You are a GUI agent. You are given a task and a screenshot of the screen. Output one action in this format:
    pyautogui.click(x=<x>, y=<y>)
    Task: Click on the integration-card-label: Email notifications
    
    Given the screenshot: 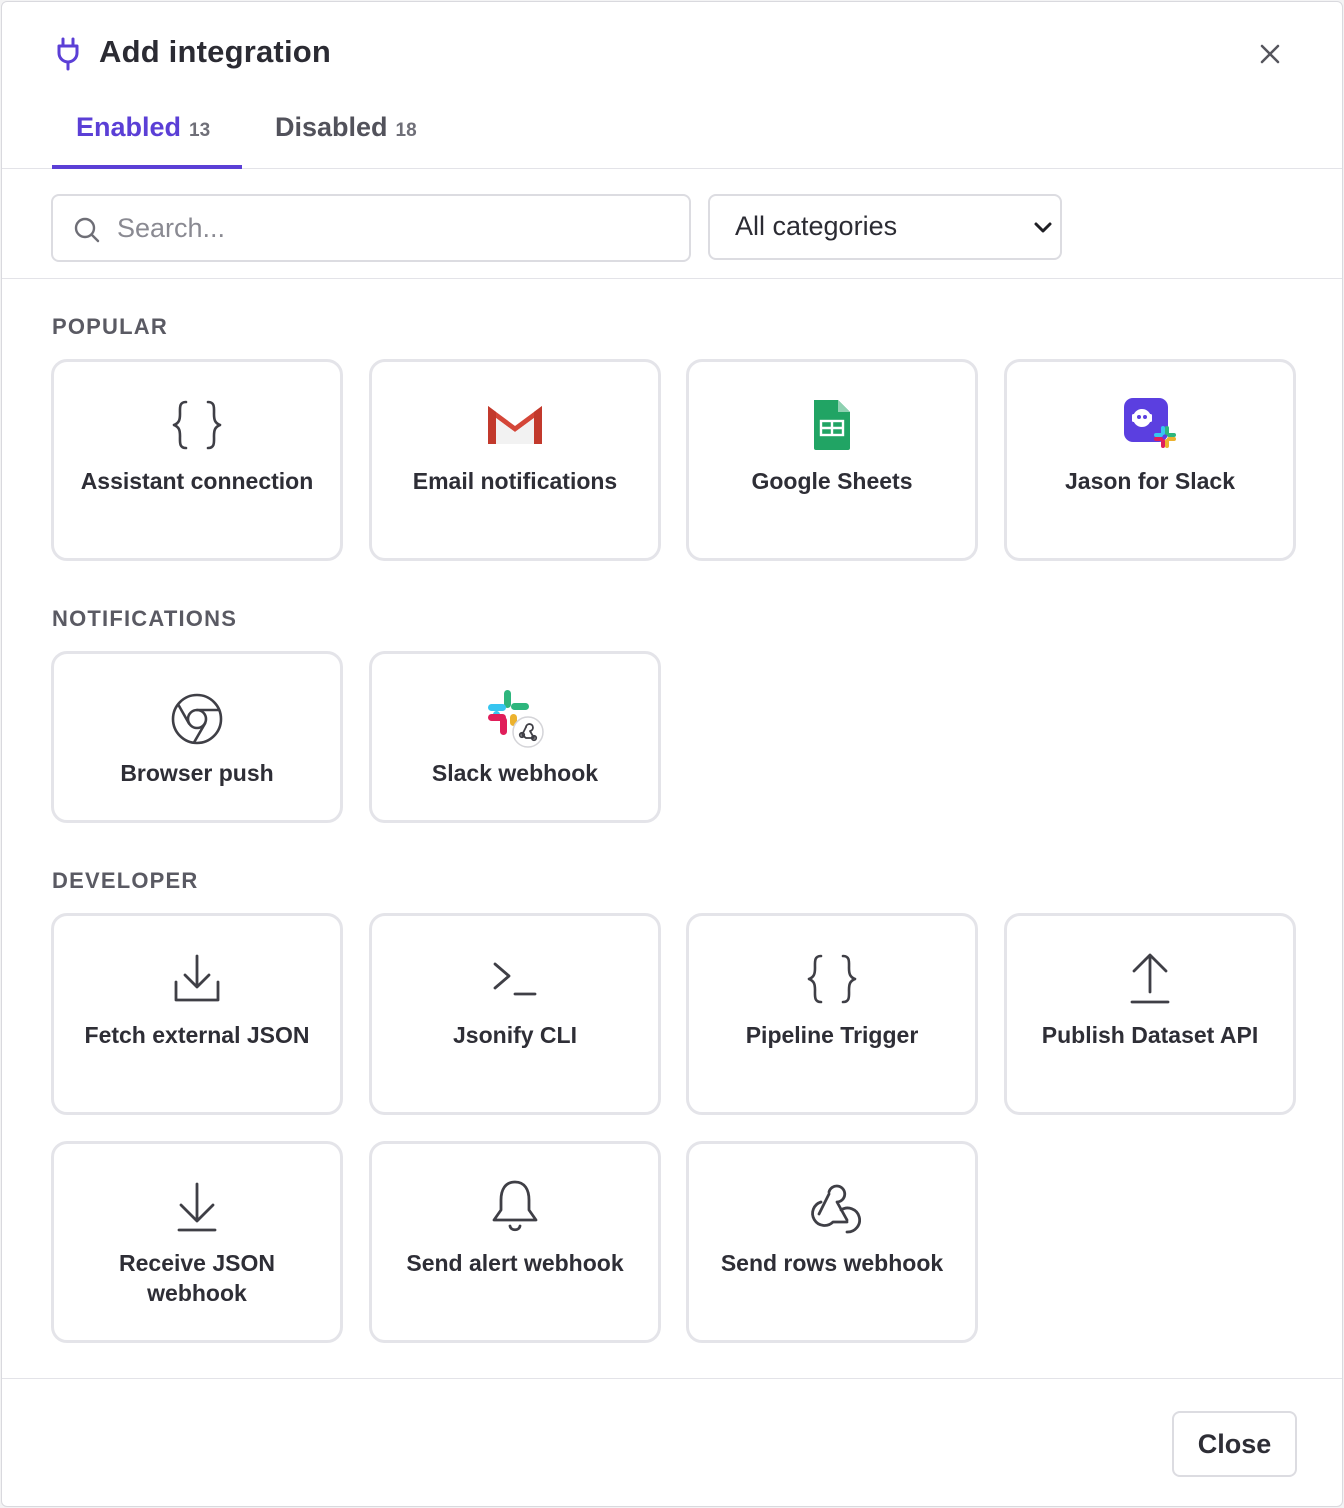 What is the action you would take?
    pyautogui.click(x=515, y=481)
    